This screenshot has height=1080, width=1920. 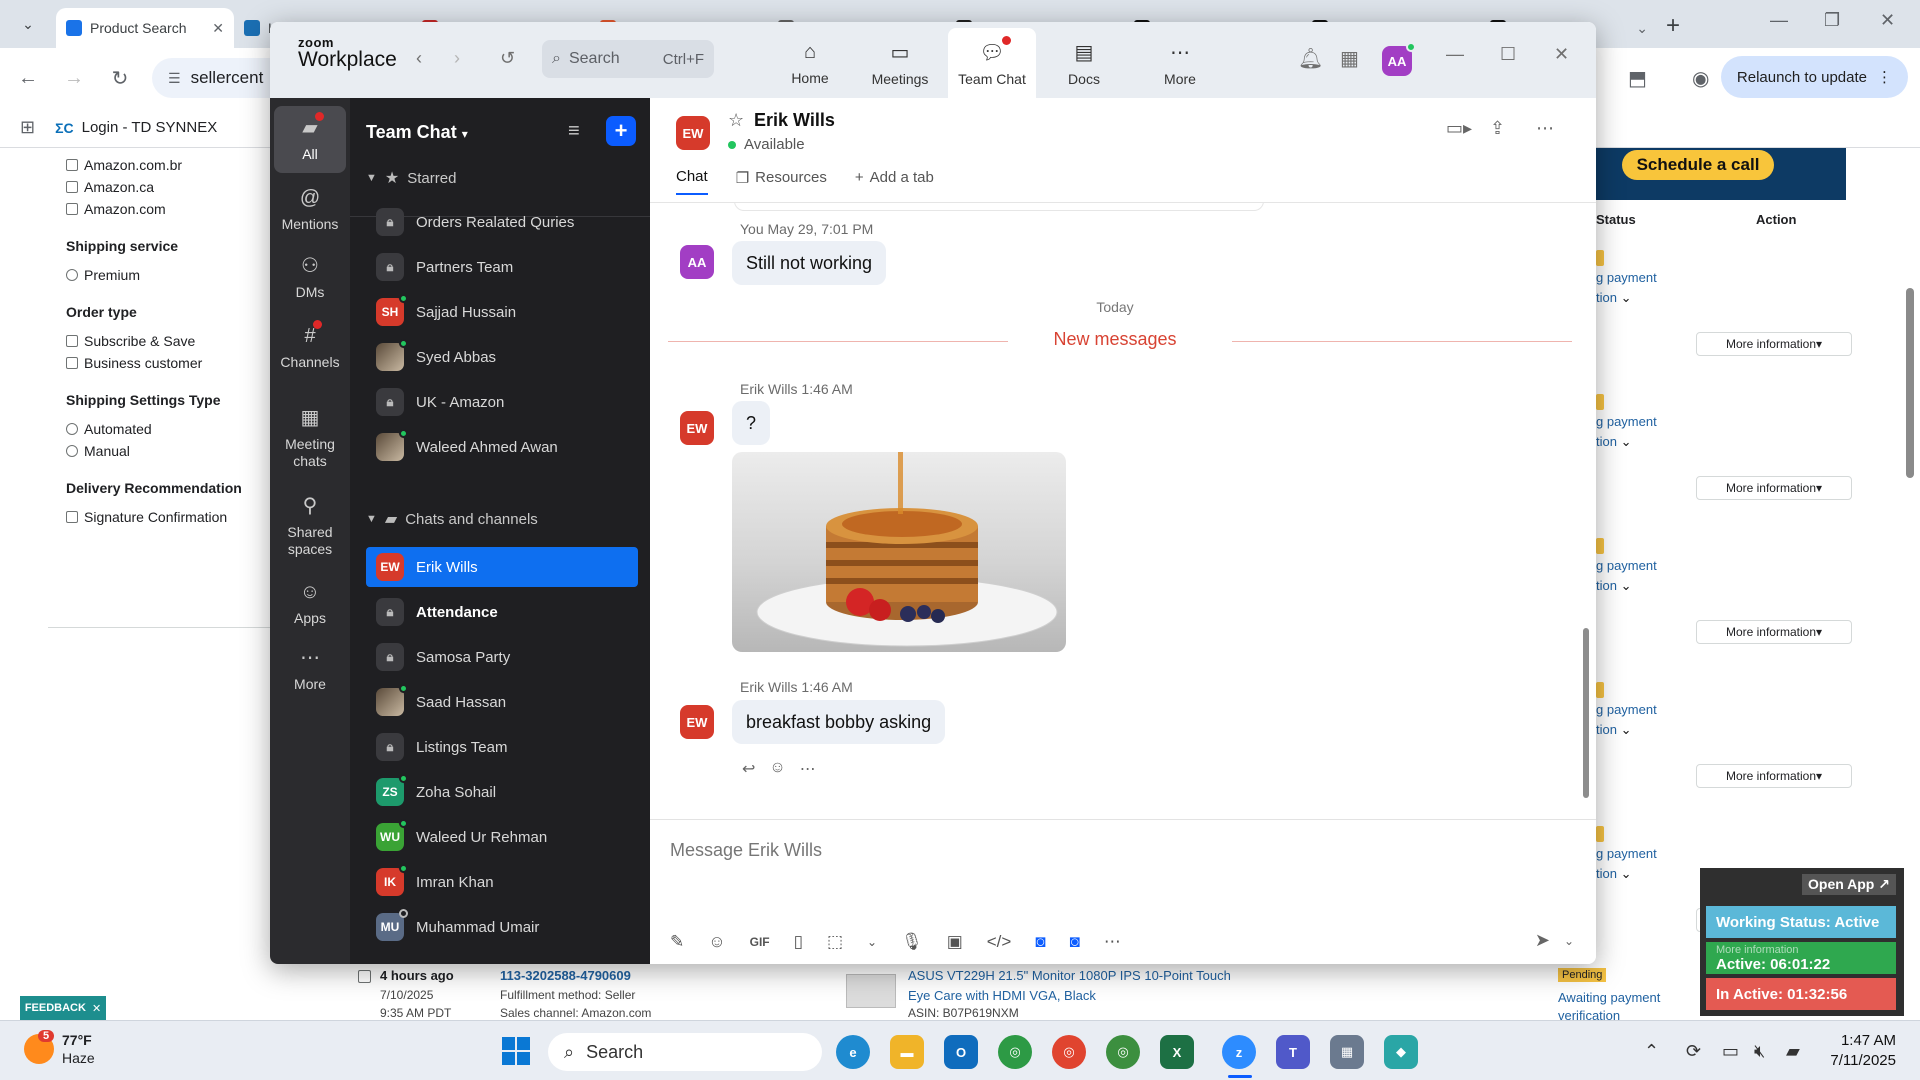 I want to click on rail-shared-spaces: ⚲ Shared spaces, so click(x=310, y=526).